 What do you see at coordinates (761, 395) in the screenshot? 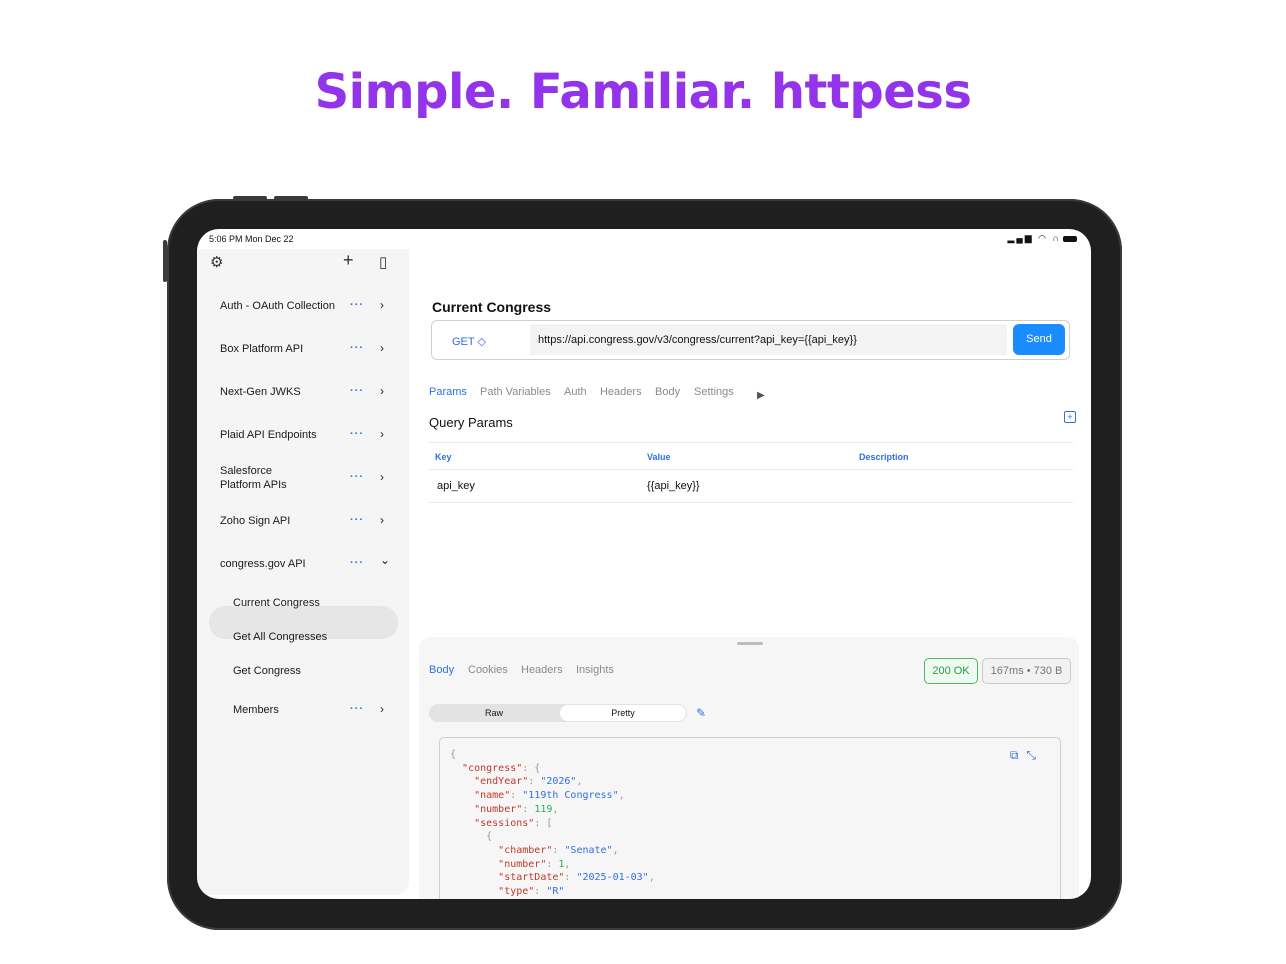
I see `pointer-cursor-icon: ▶` at bounding box center [761, 395].